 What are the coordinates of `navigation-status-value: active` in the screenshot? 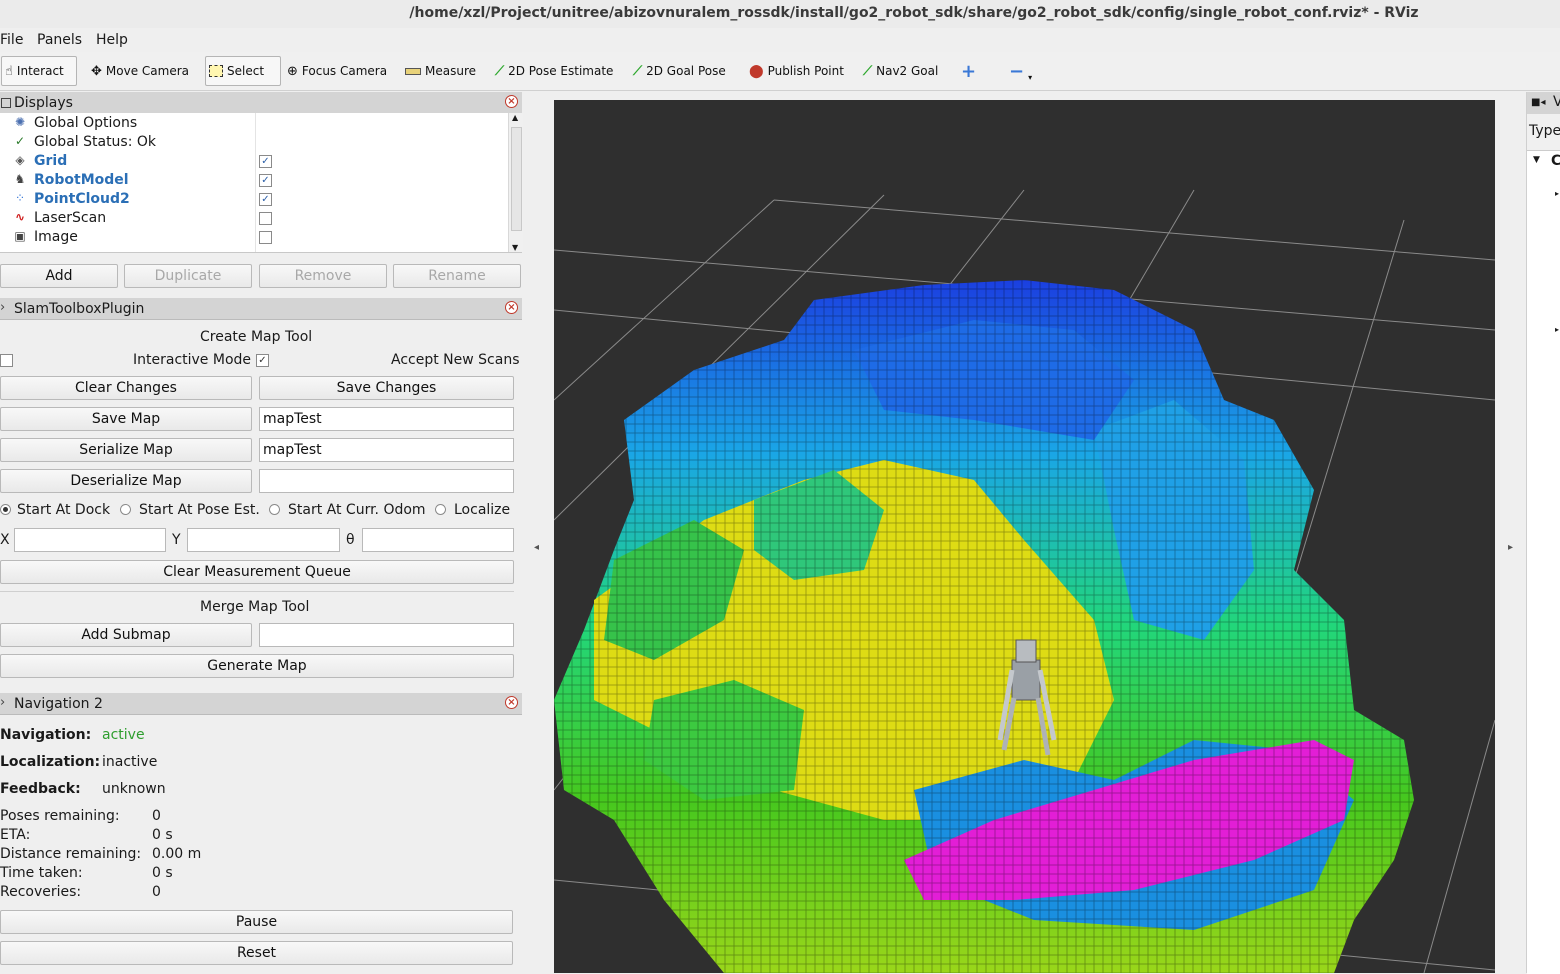 It's located at (123, 735).